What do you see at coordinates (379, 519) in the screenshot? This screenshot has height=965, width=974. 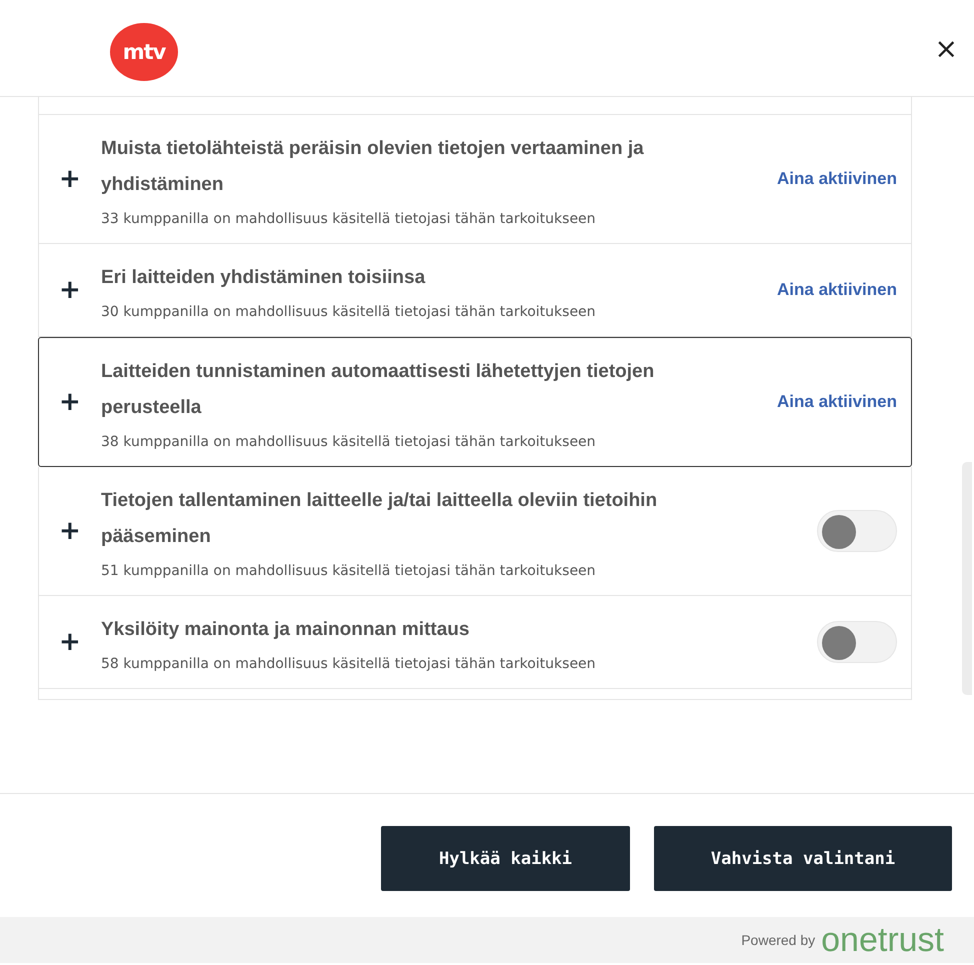 I see `purpose-title: Tietojen tallentaminen laitteelle ja/tai laitteella oleviin tietoihin pääseminen` at bounding box center [379, 519].